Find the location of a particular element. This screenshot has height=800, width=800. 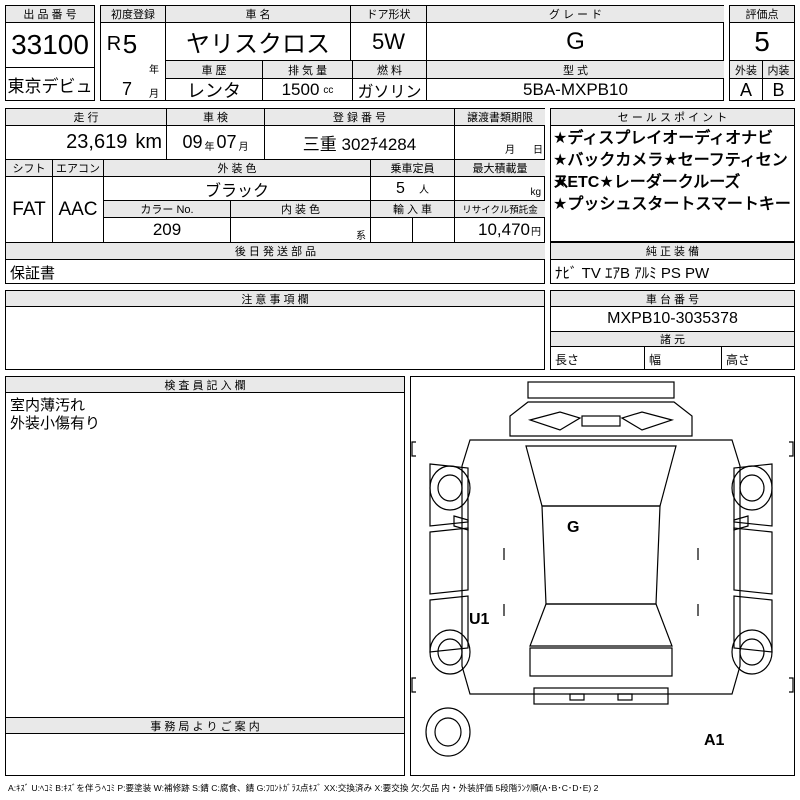

lot-number: 33100 is located at coordinates (50, 44).